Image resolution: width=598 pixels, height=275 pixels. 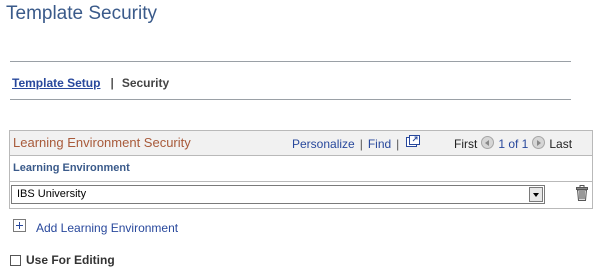 What do you see at coordinates (466, 144) in the screenshot?
I see `first-label: First` at bounding box center [466, 144].